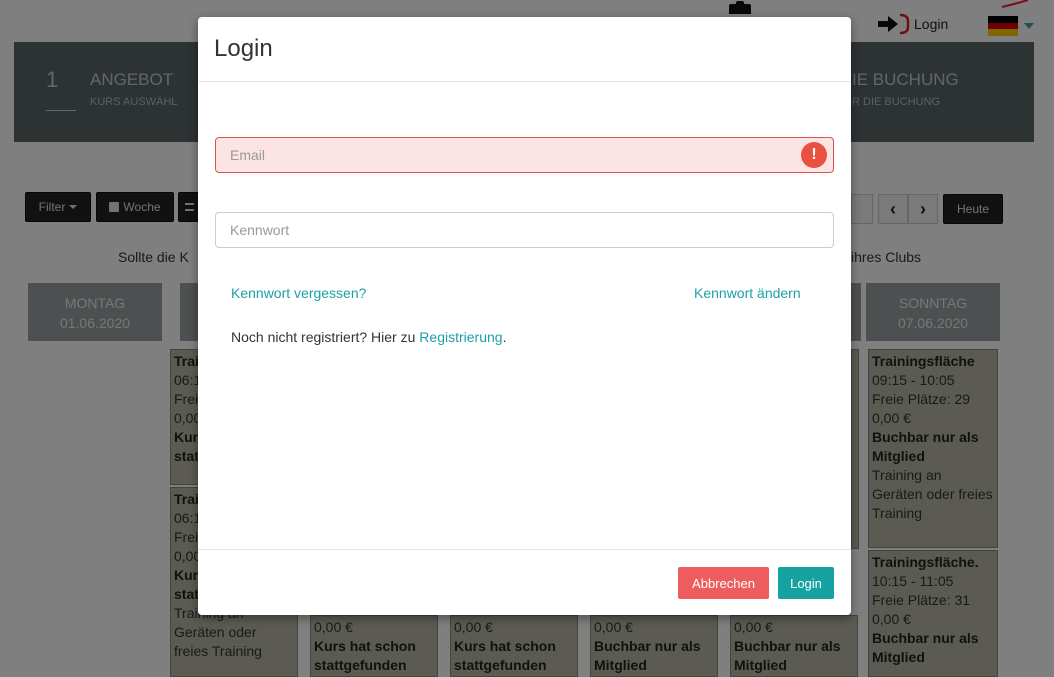  What do you see at coordinates (524, 49) in the screenshot?
I see `modal-header: Login` at bounding box center [524, 49].